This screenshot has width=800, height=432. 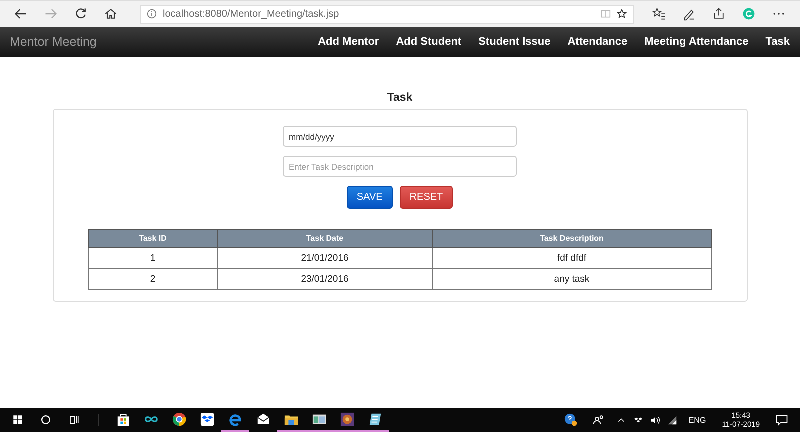 I want to click on column-header: Task ID, so click(x=153, y=239).